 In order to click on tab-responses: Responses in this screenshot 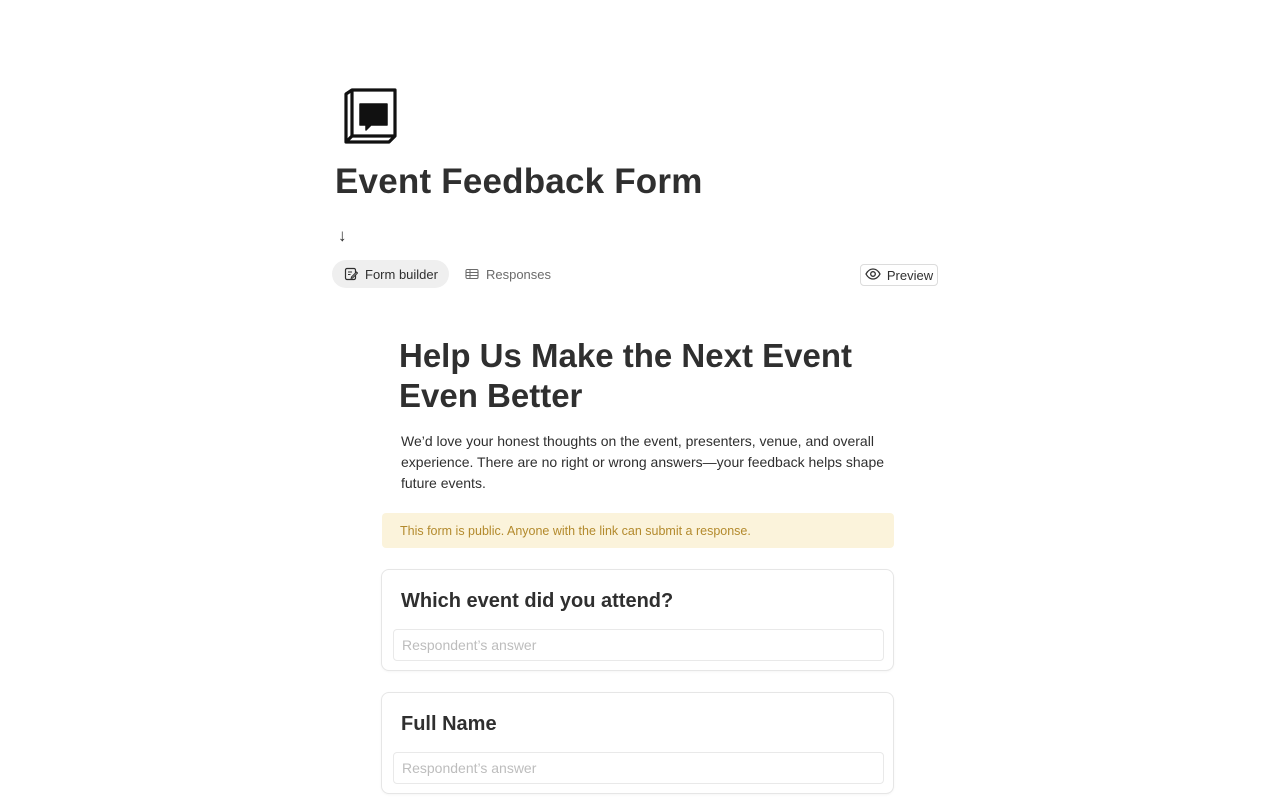, I will do `click(507, 274)`.